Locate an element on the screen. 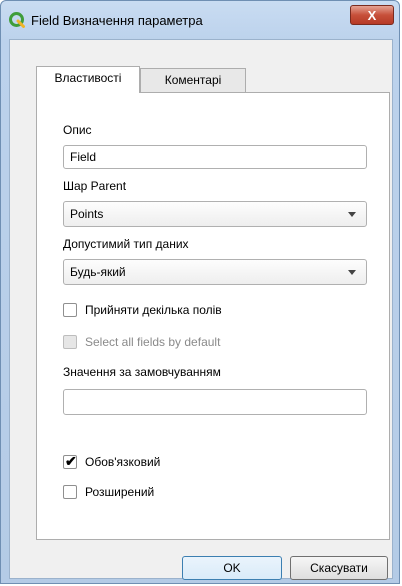 The width and height of the screenshot is (402, 586). tab-properties-label: Властивості is located at coordinates (88, 78).